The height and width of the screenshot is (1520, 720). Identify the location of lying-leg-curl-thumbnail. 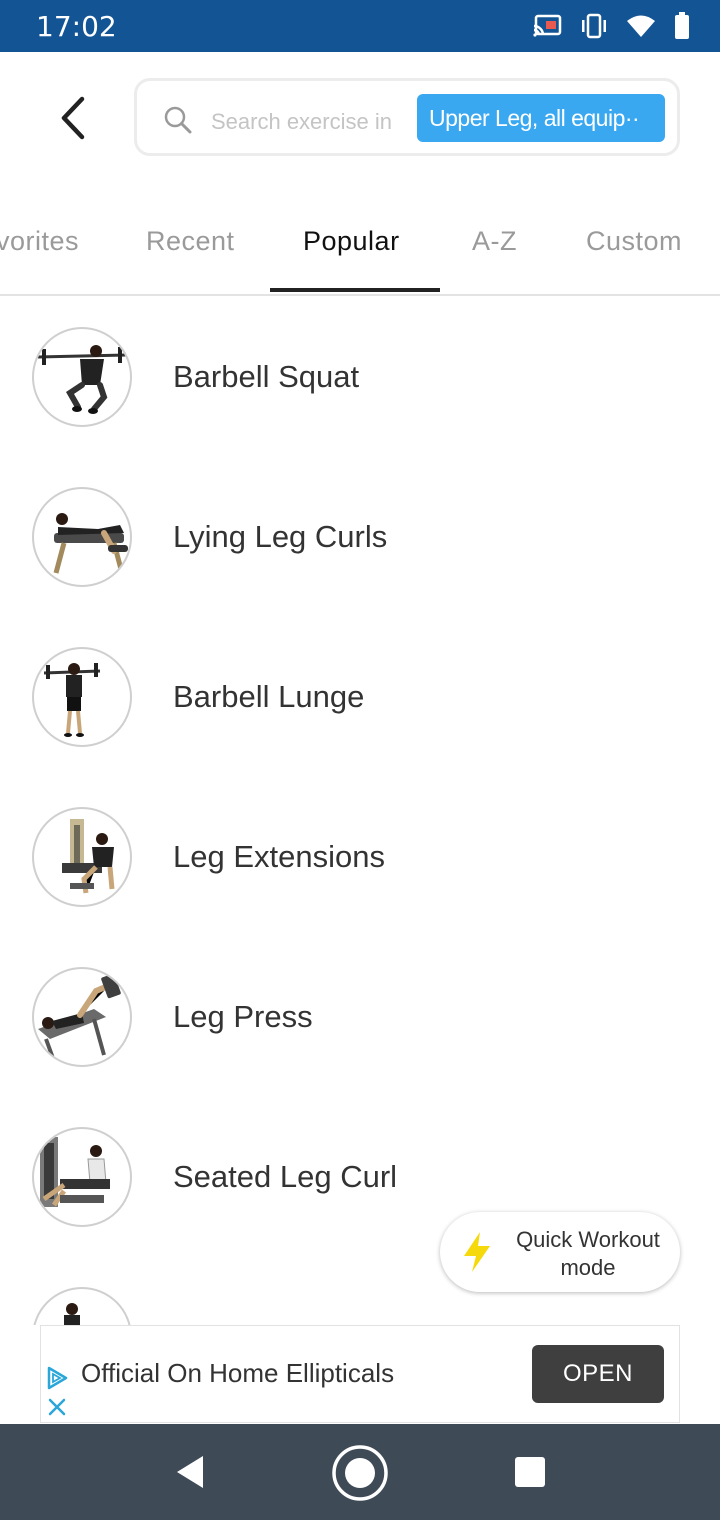
(82, 537).